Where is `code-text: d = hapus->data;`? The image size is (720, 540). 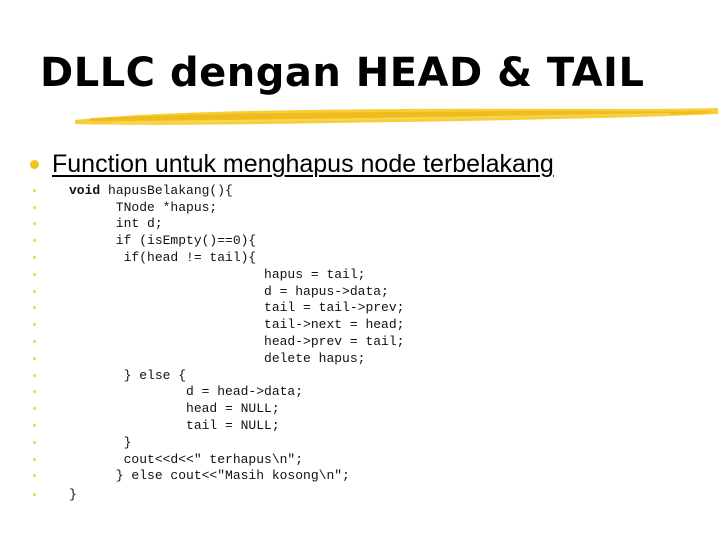
code-text: d = hapus->data; is located at coordinates (229, 291).